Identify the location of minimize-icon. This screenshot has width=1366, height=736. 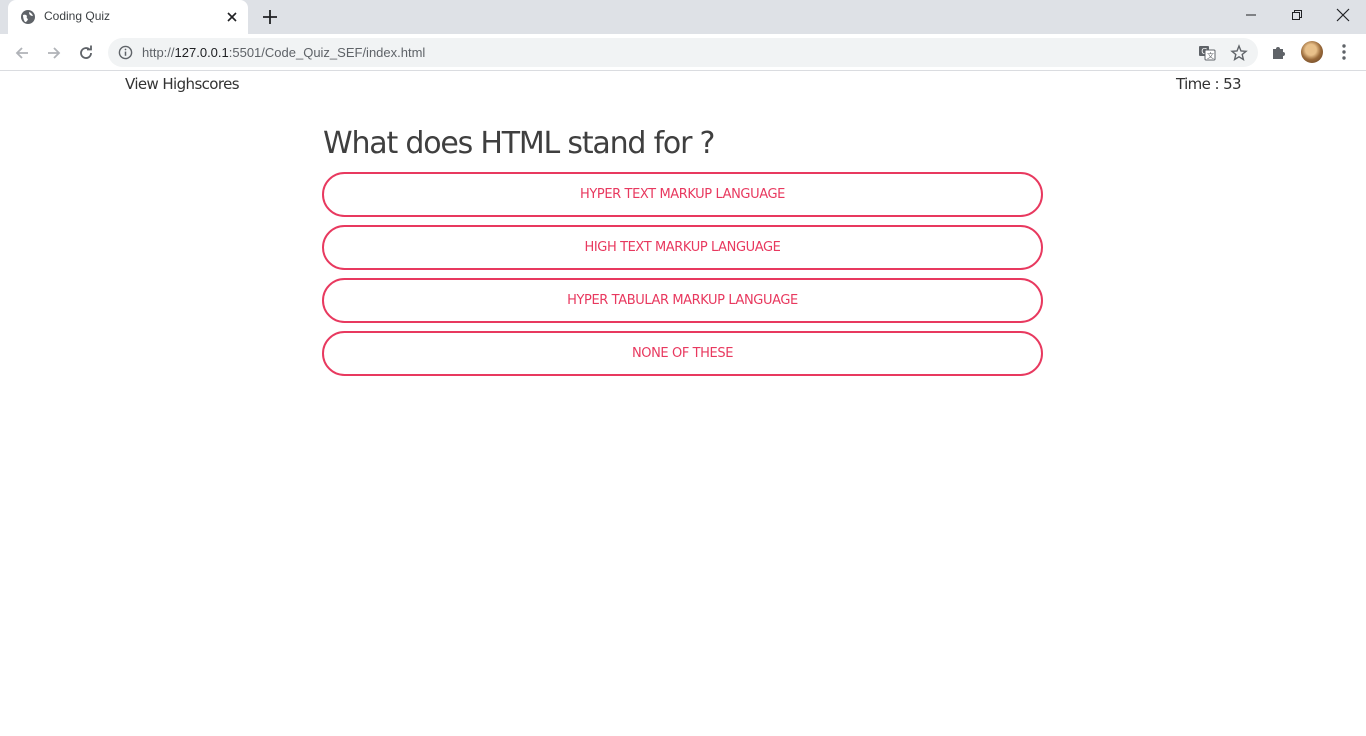
(1251, 15).